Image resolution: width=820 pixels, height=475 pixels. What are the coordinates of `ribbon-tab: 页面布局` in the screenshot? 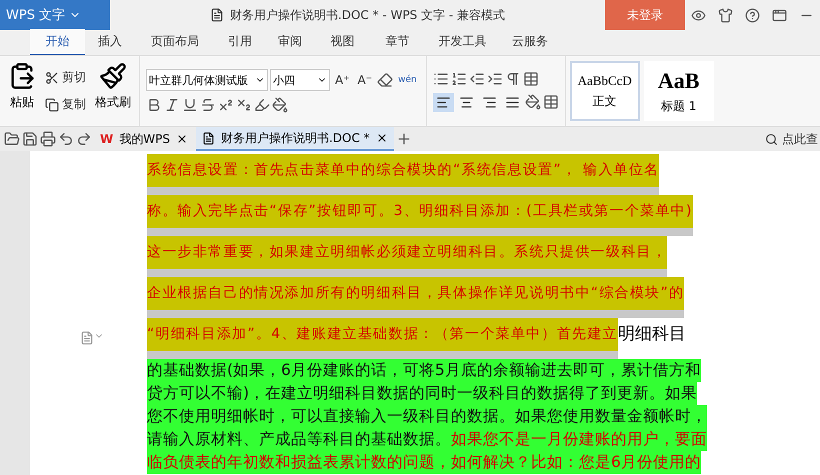 It's located at (175, 42).